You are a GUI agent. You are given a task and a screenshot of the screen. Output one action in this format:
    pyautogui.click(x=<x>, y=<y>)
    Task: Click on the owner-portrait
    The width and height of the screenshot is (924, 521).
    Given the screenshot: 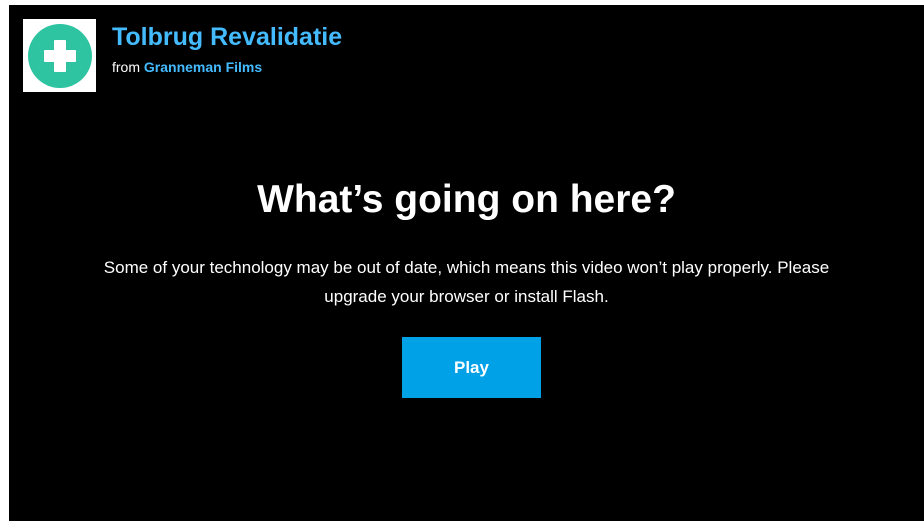 What is the action you would take?
    pyautogui.click(x=59, y=55)
    